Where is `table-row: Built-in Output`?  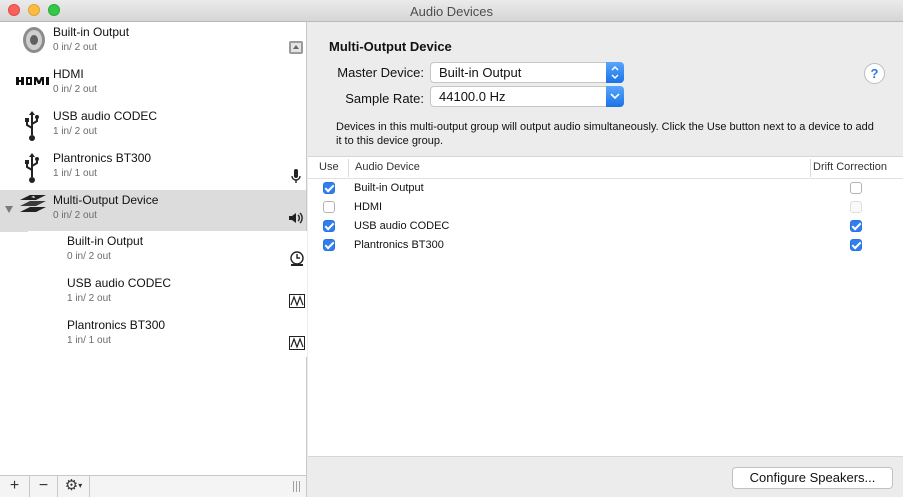 table-row: Built-in Output is located at coordinates (605, 188).